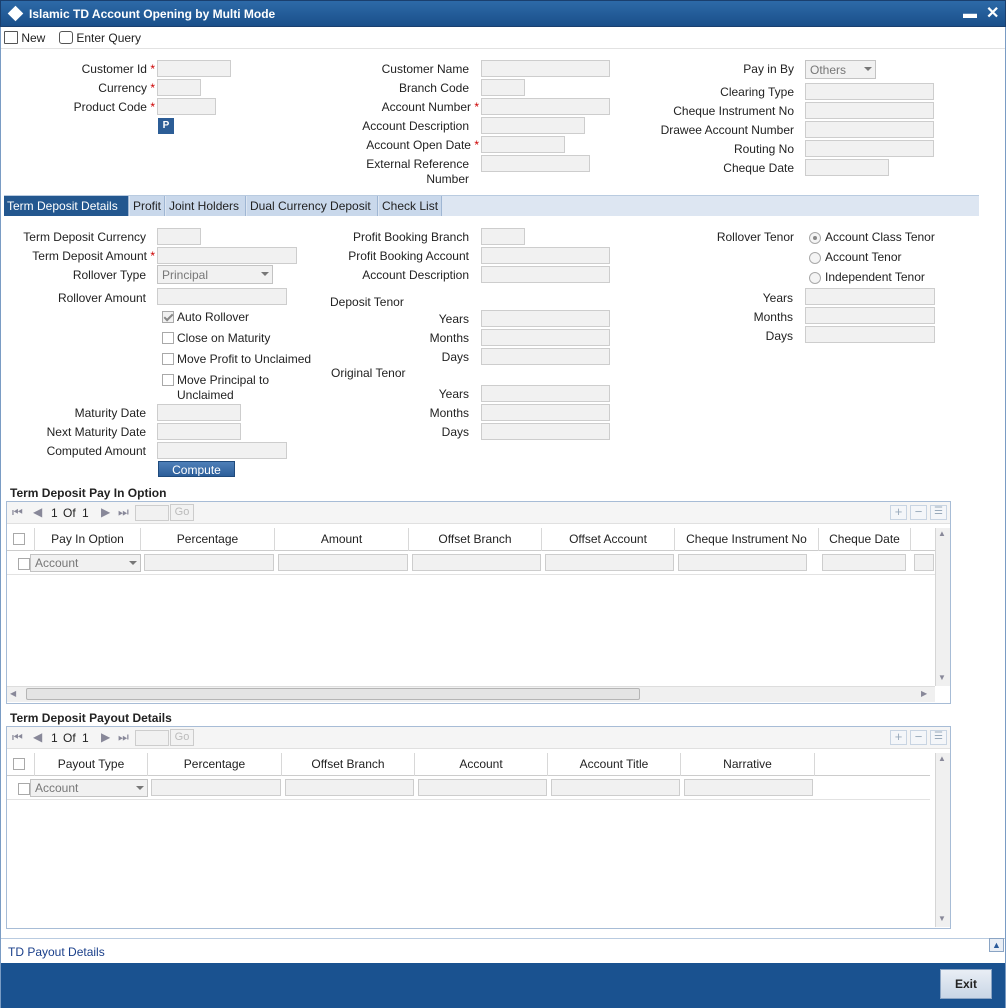 Image resolution: width=1006 pixels, height=1008 pixels. What do you see at coordinates (815, 238) in the screenshot?
I see `account-class-tenor-radio` at bounding box center [815, 238].